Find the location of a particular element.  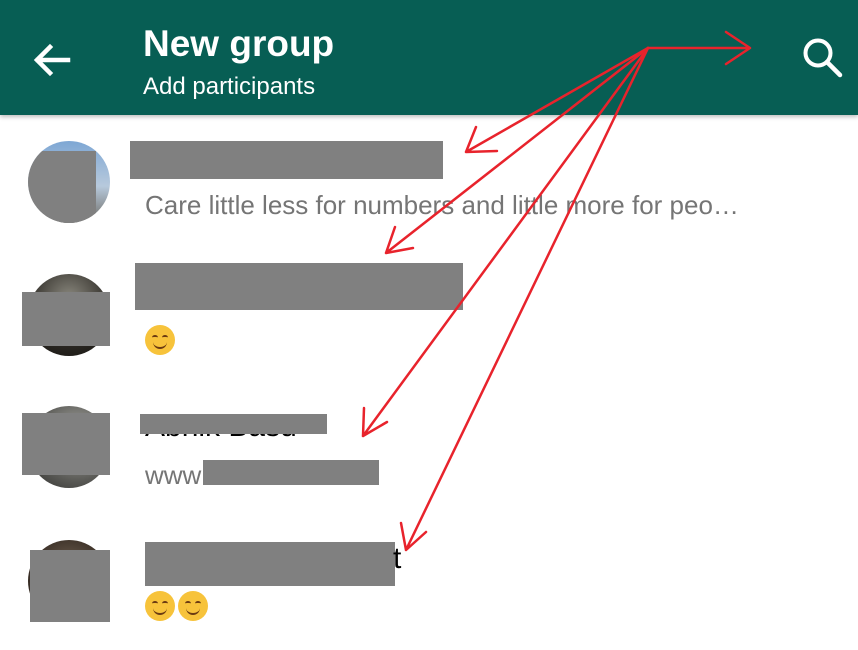

page-subtitle: Add participants is located at coordinates (229, 86).